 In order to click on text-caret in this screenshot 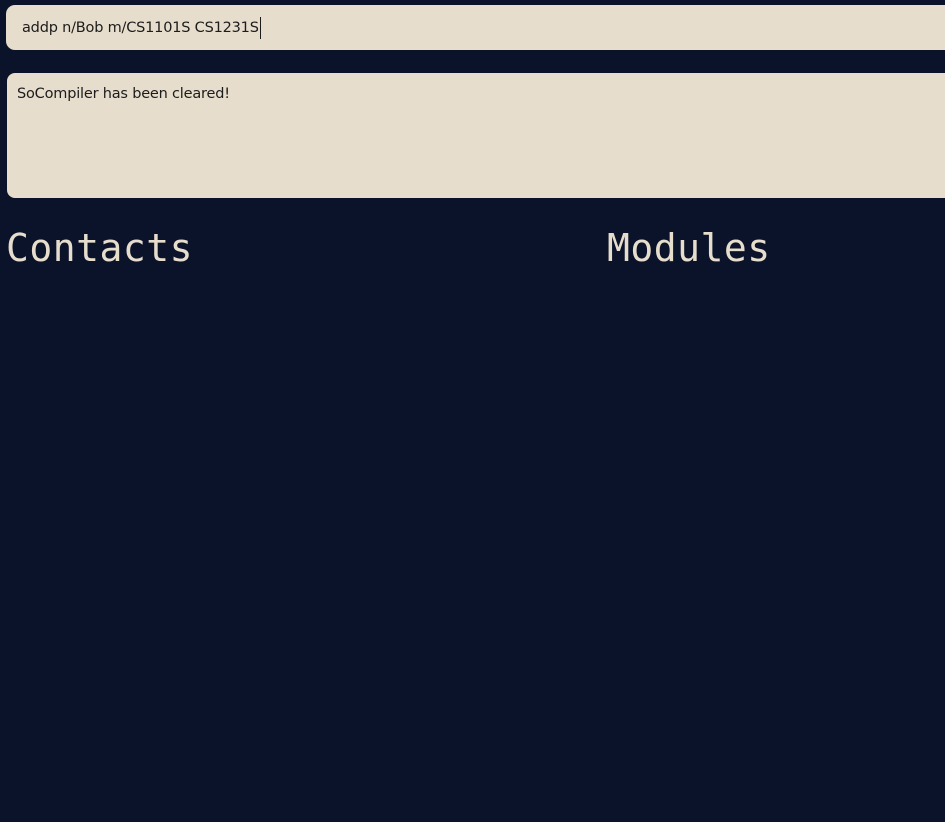, I will do `click(260, 27)`.